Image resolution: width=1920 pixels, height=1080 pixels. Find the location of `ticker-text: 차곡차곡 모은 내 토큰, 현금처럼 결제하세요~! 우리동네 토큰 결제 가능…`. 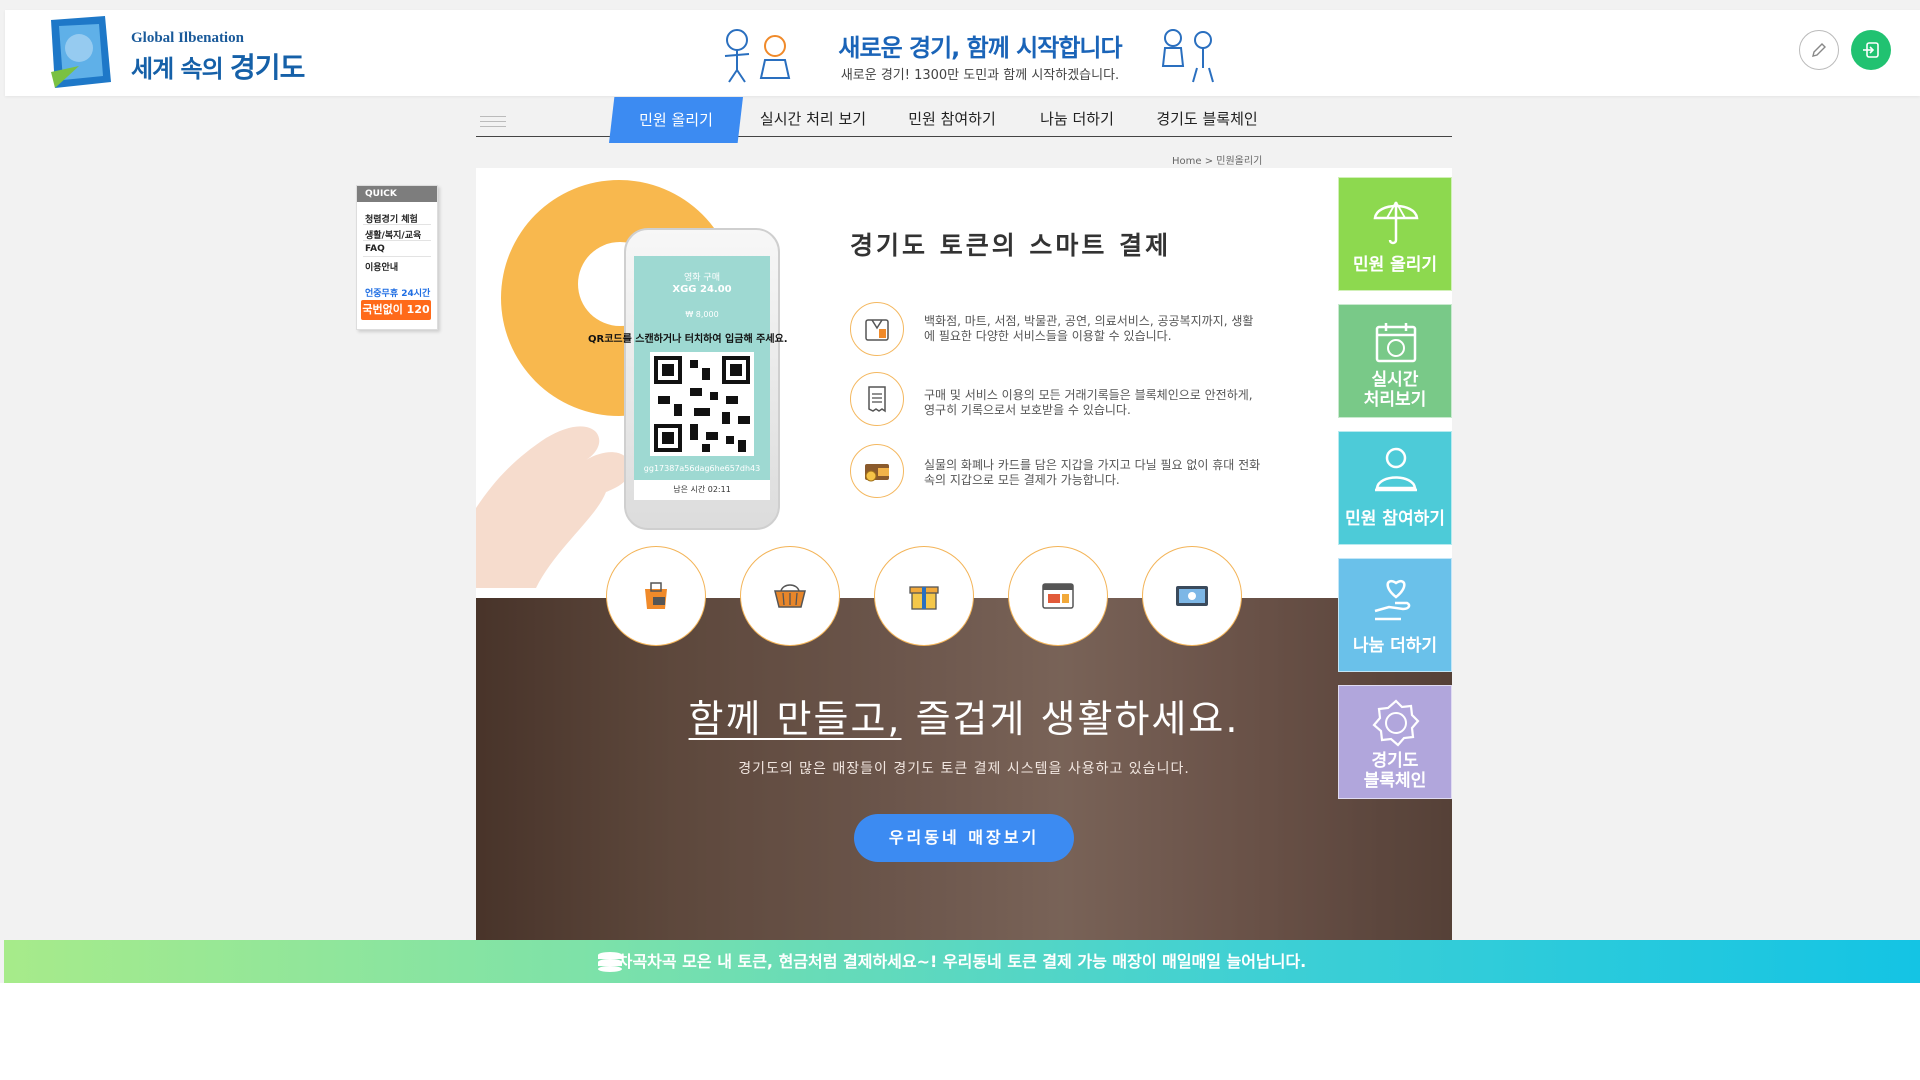

ticker-text: 차곡차곡 모은 내 토큰, 현금처럼 결제하세요~! 우리동네 토큰 결제 가능… is located at coordinates (962, 961).